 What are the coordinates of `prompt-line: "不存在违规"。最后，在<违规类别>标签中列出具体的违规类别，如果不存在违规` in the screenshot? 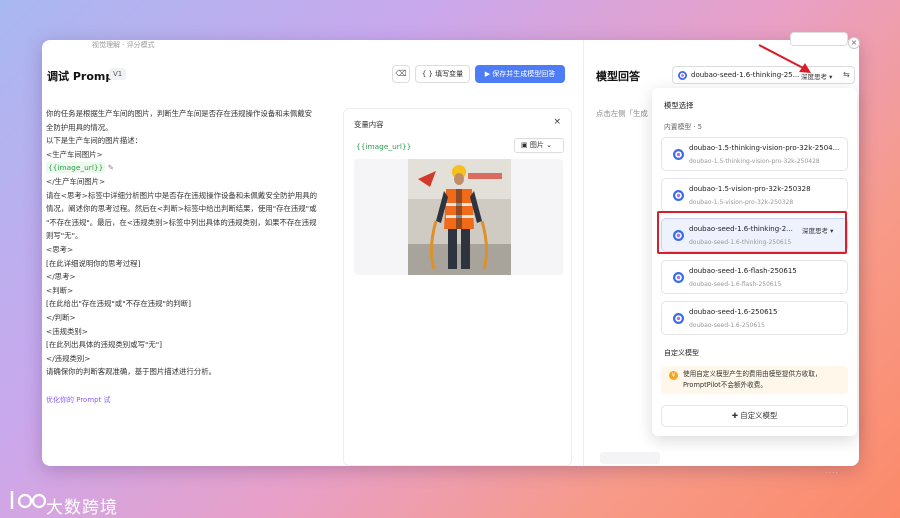 It's located at (181, 222).